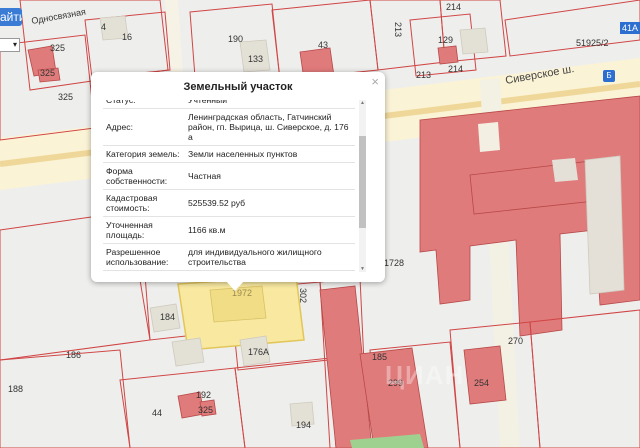  I want to click on bus-stop-icon: Б, so click(609, 76).